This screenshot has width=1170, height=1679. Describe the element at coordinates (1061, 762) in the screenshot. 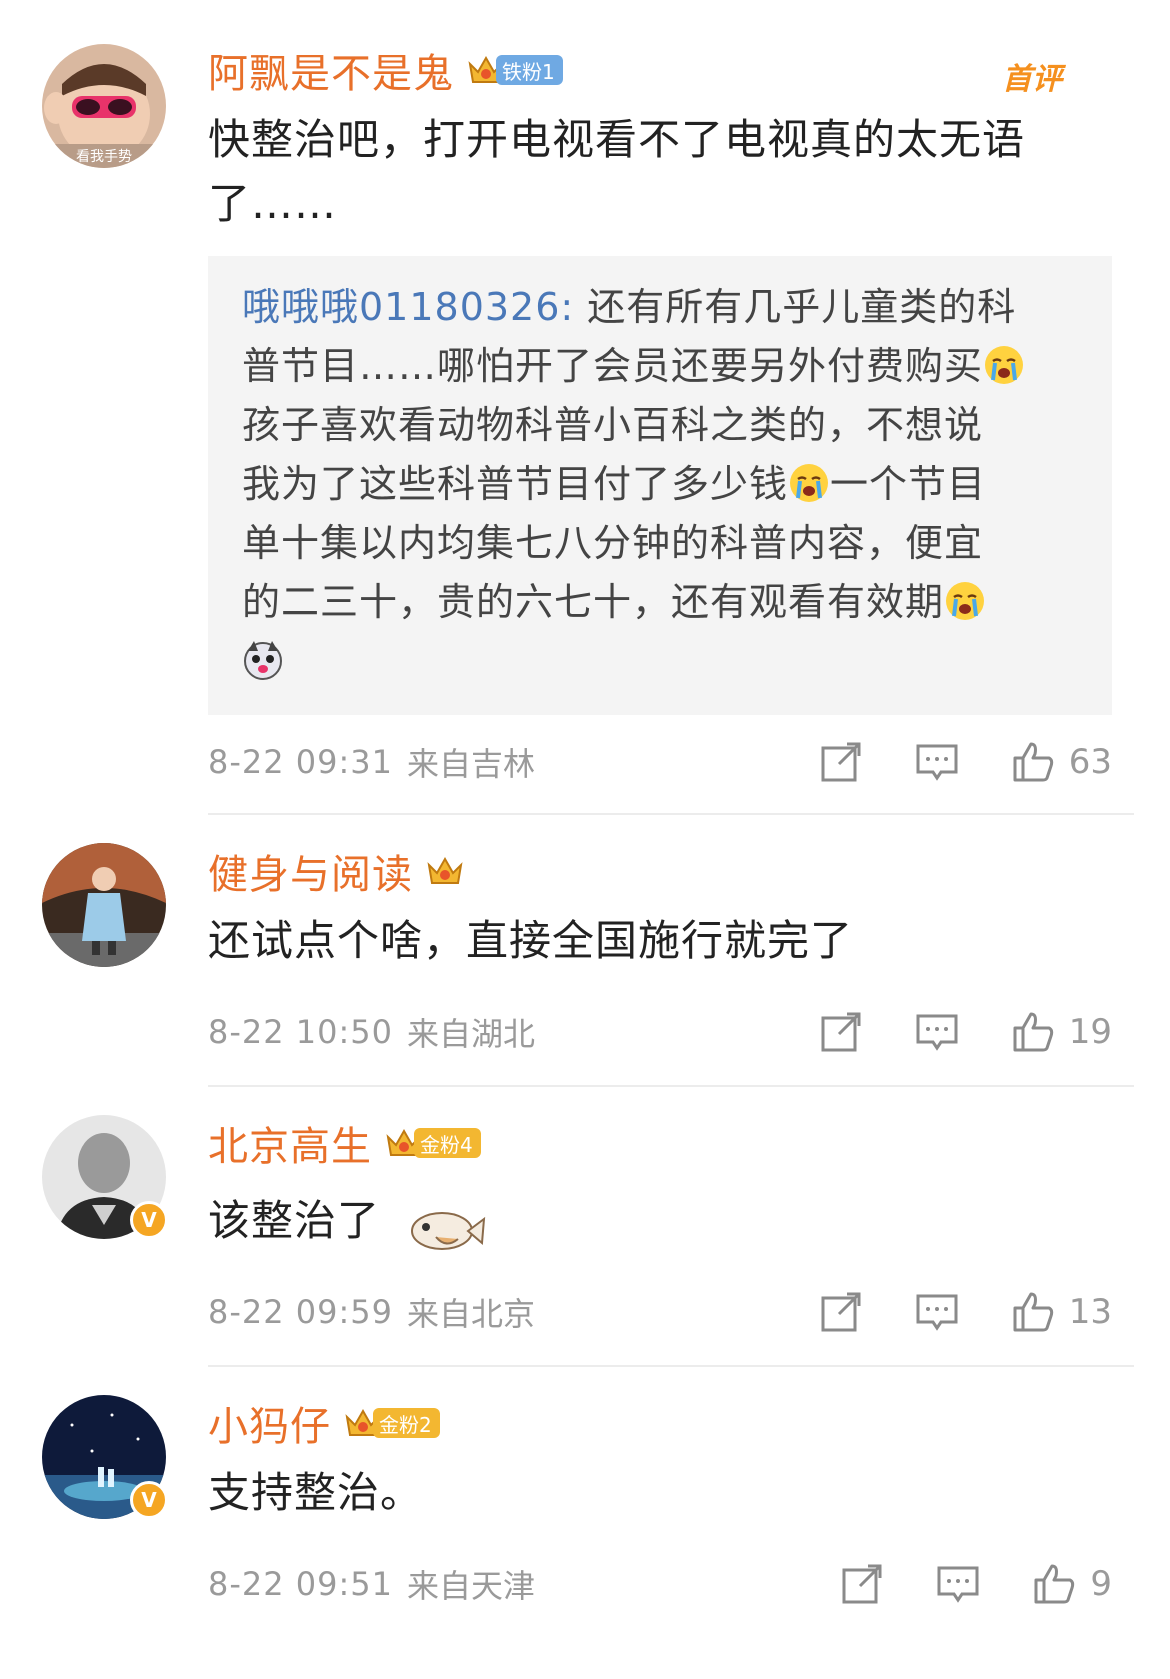

I see `like-button: 63` at that location.